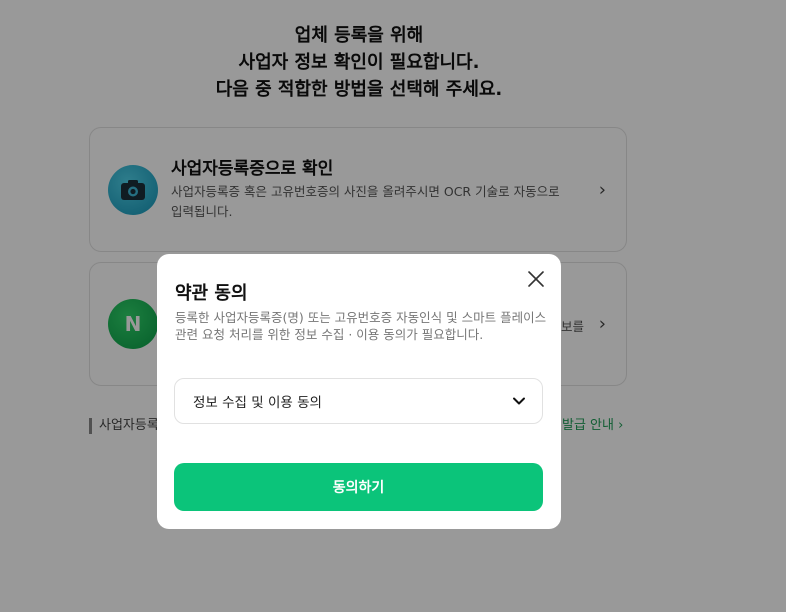 This screenshot has height=612, width=786. I want to click on modal-title: 약관 동의, so click(211, 293).